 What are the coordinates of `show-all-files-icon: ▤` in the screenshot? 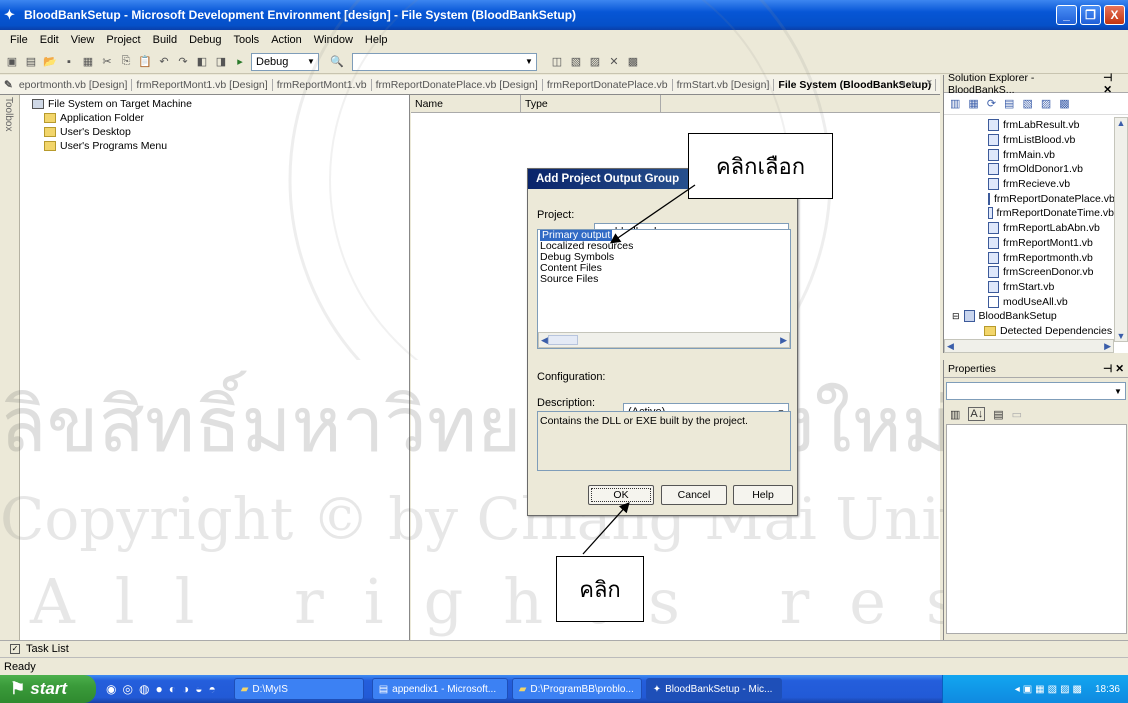 It's located at (1009, 103).